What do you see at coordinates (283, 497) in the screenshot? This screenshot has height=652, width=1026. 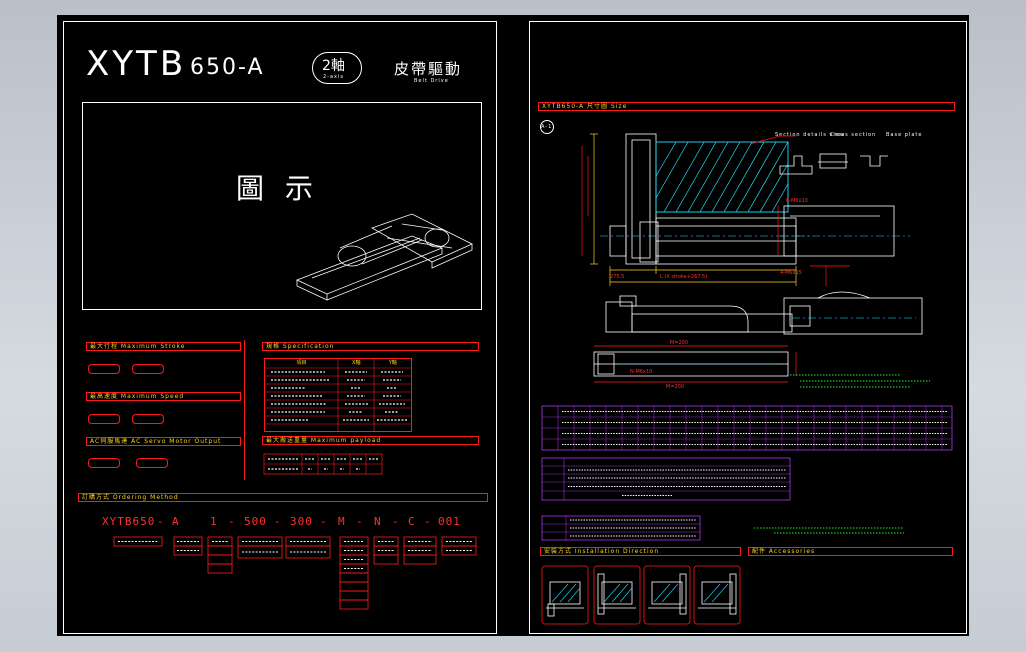 I see `ordering-bar: 訂購方式 Ordering Method` at bounding box center [283, 497].